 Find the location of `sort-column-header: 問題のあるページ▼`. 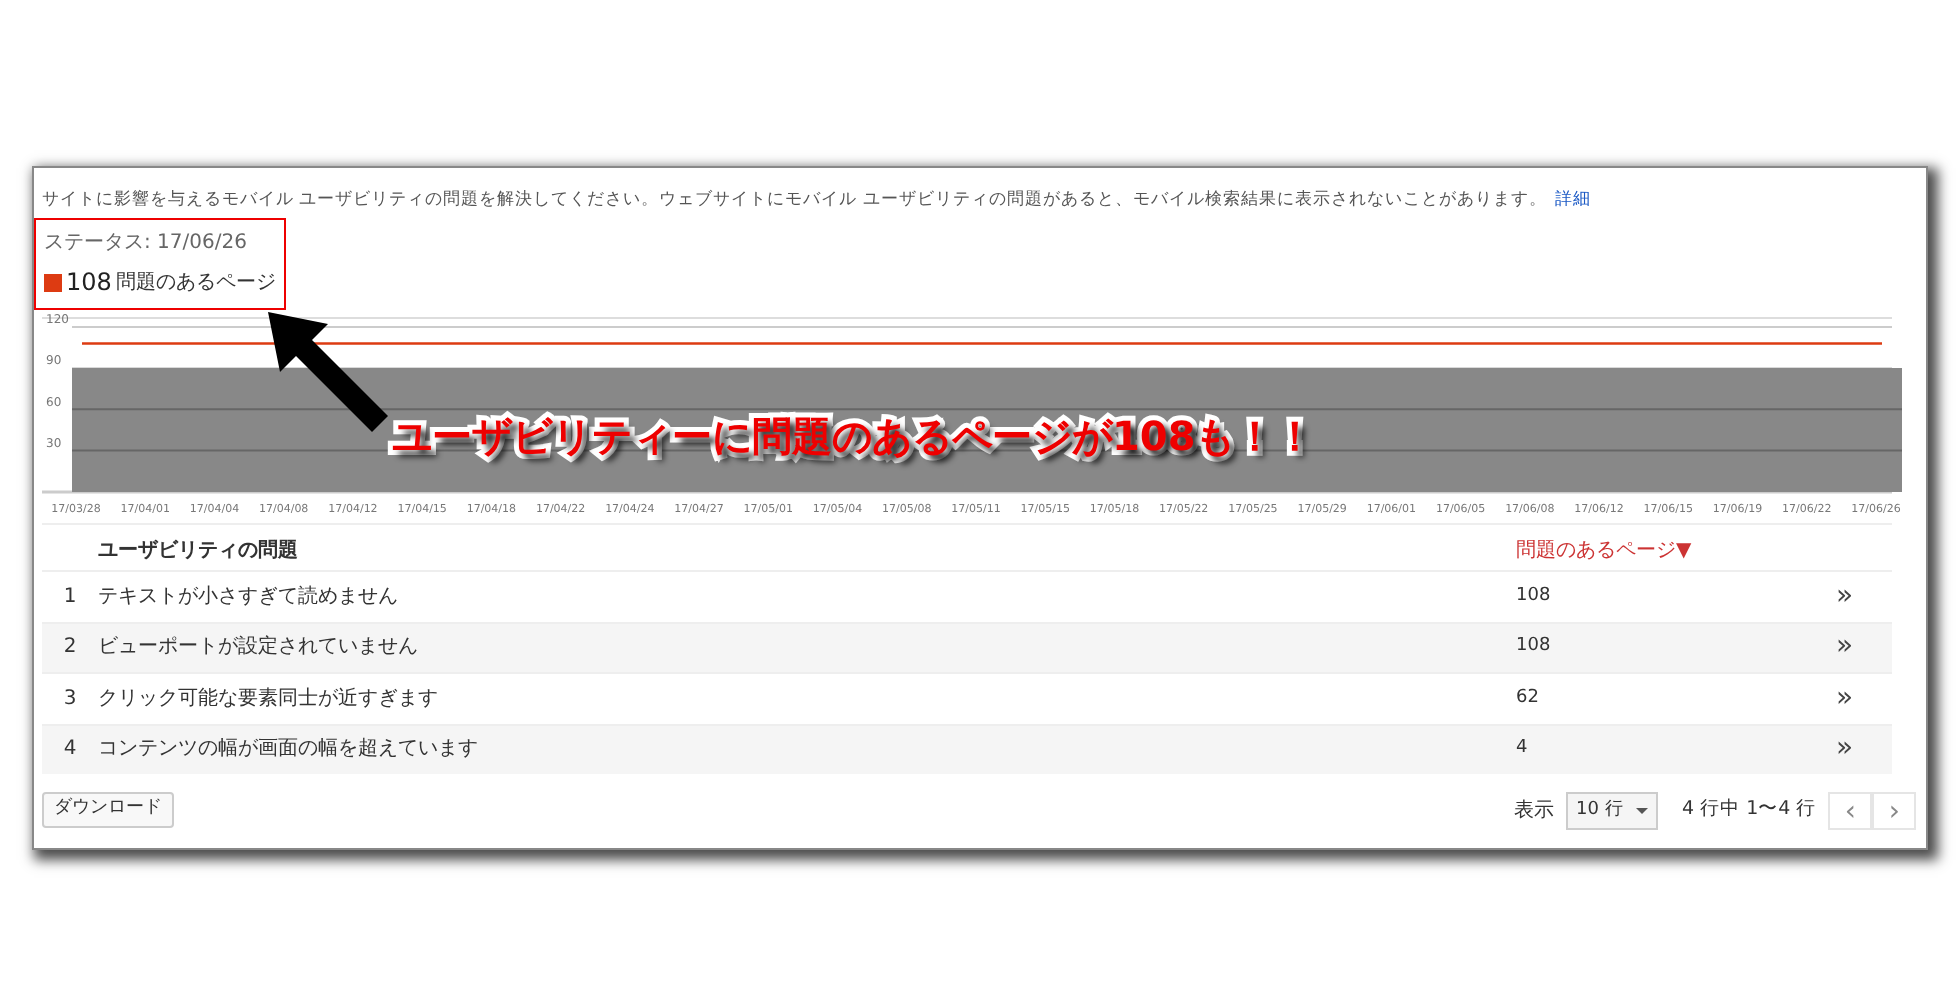

sort-column-header: 問題のあるページ▼ is located at coordinates (1604, 550).